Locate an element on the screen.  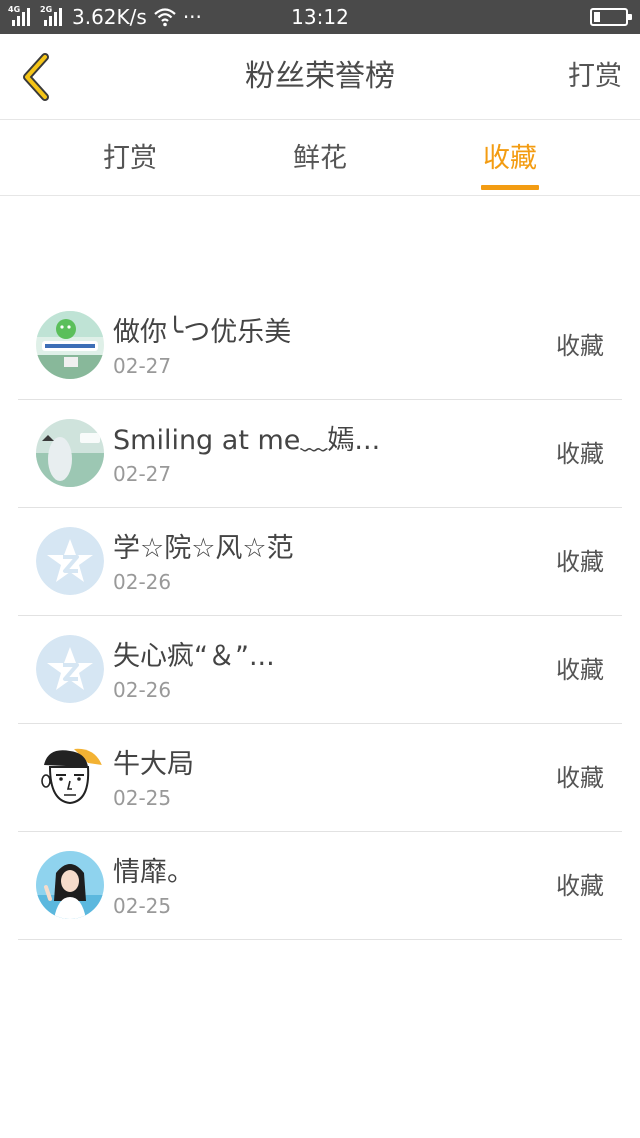
tab-reward-label: 打赏 is located at coordinates (130, 158).